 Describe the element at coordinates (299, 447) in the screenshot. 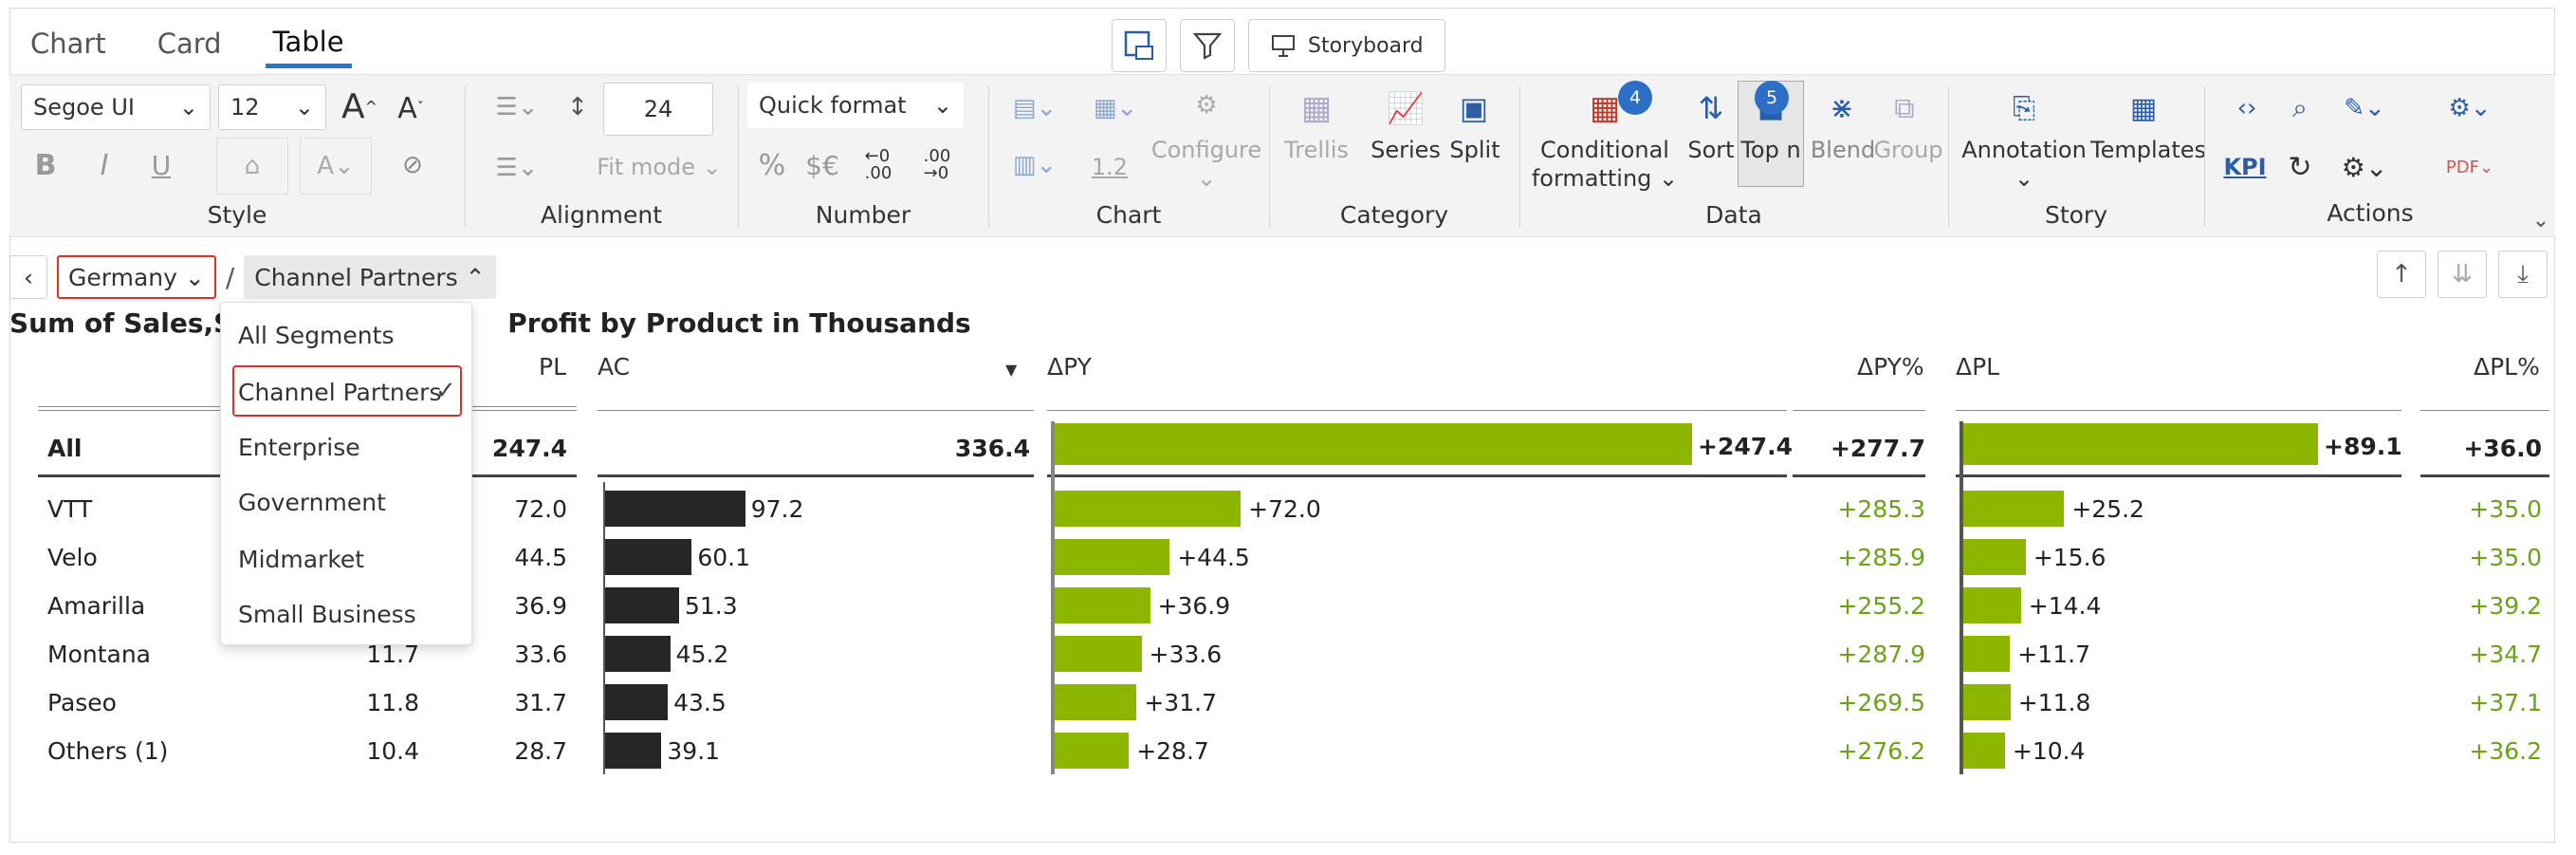

I see `dropdown-item: Enterprise` at that location.